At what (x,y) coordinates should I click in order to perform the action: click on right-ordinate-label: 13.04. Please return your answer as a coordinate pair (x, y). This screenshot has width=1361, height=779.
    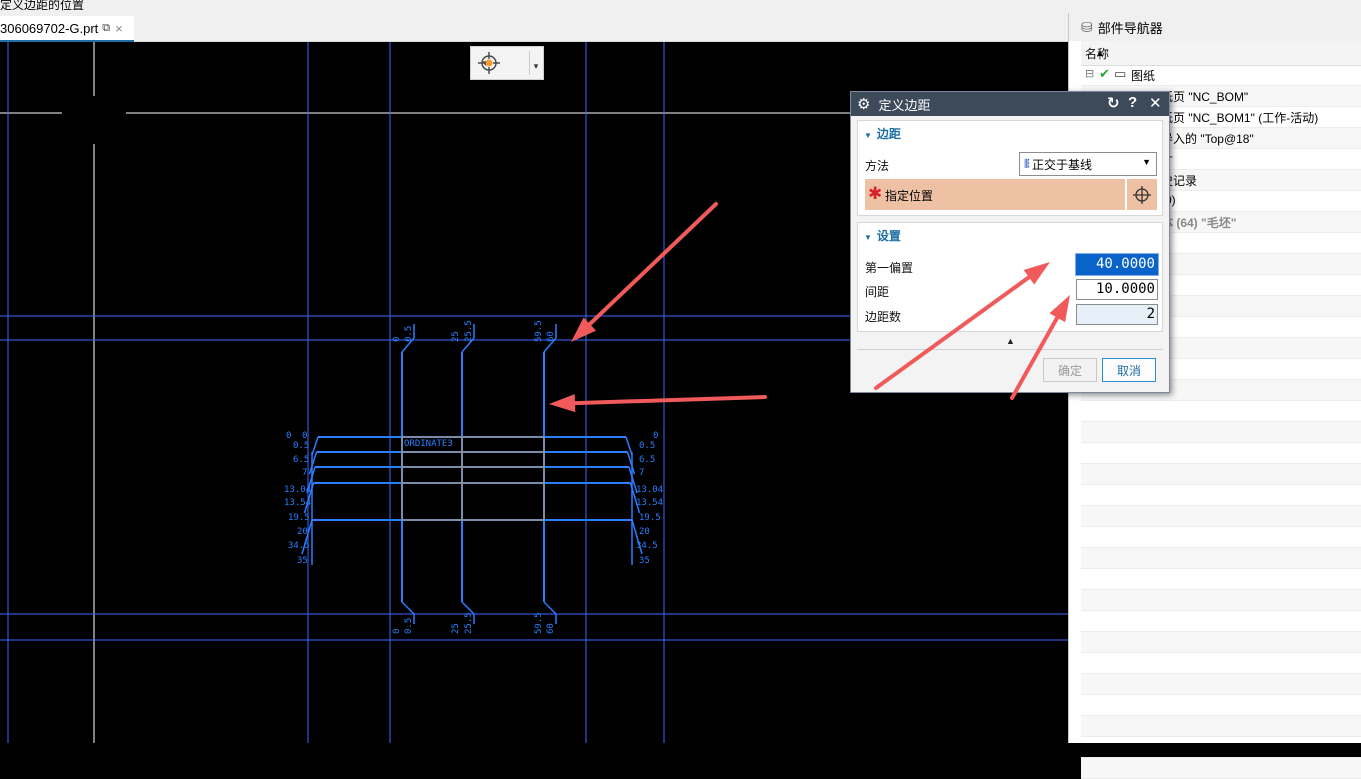
    Looking at the image, I should click on (649, 490).